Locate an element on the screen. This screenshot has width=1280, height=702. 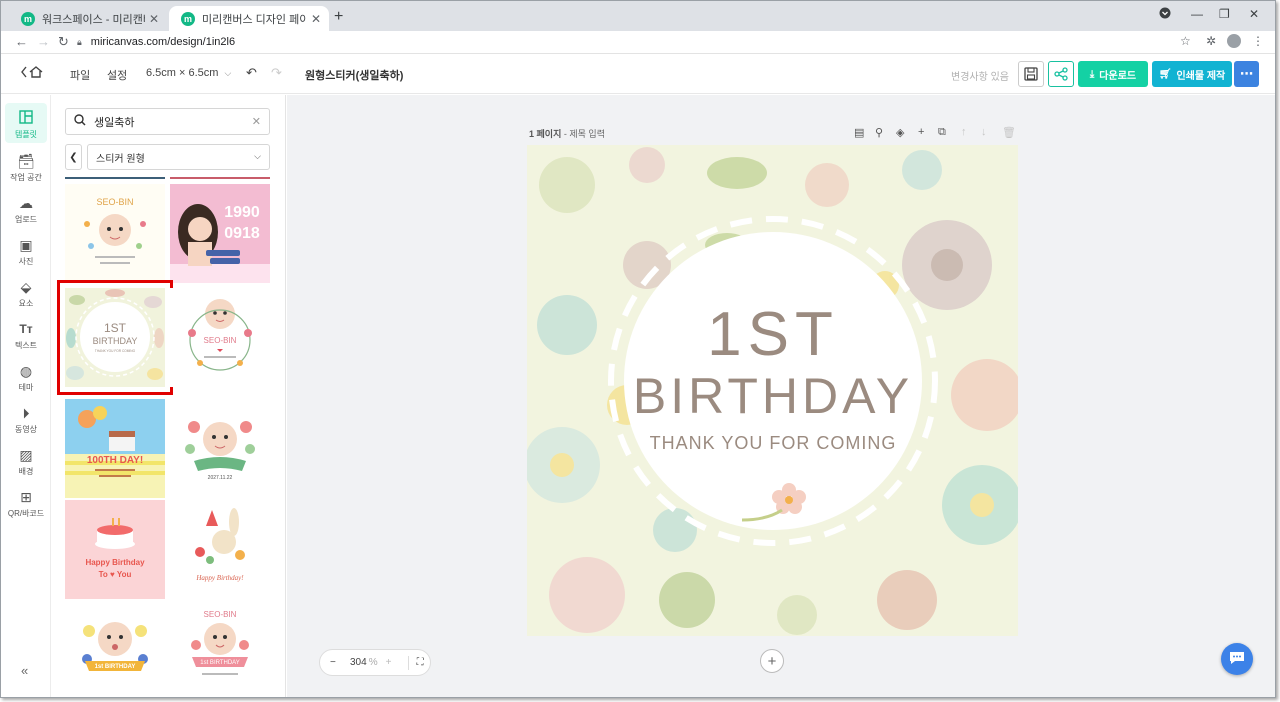
sidebar-item-qr: ⊞ QR/바코드 is located at coordinates (26, 504).